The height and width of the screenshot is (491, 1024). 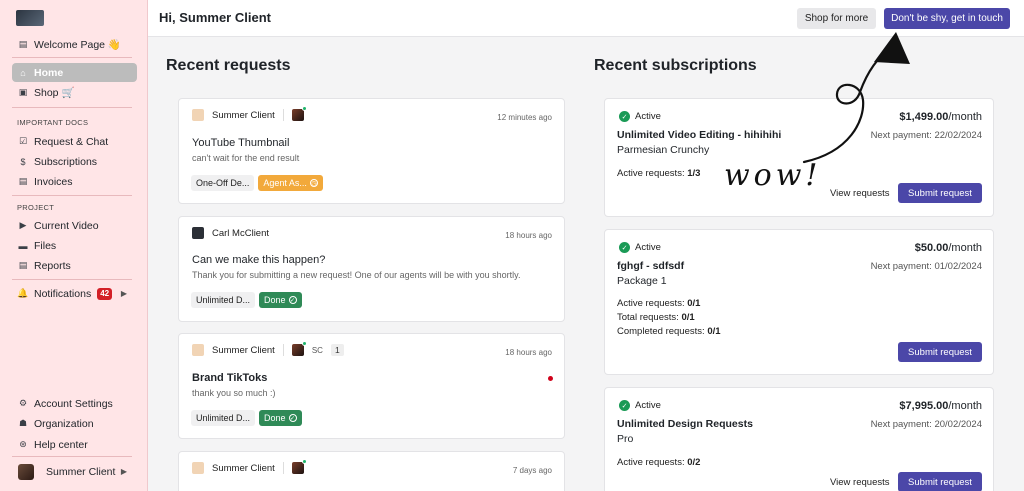 What do you see at coordinates (685, 424) in the screenshot?
I see `subscription-name: Unlimited Design Requests` at bounding box center [685, 424].